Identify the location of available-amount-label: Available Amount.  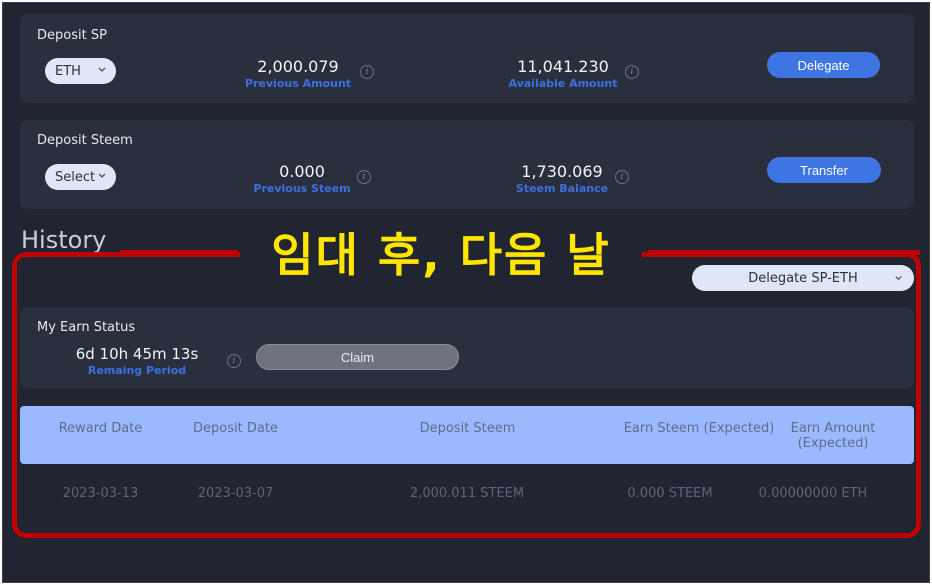
(563, 83).